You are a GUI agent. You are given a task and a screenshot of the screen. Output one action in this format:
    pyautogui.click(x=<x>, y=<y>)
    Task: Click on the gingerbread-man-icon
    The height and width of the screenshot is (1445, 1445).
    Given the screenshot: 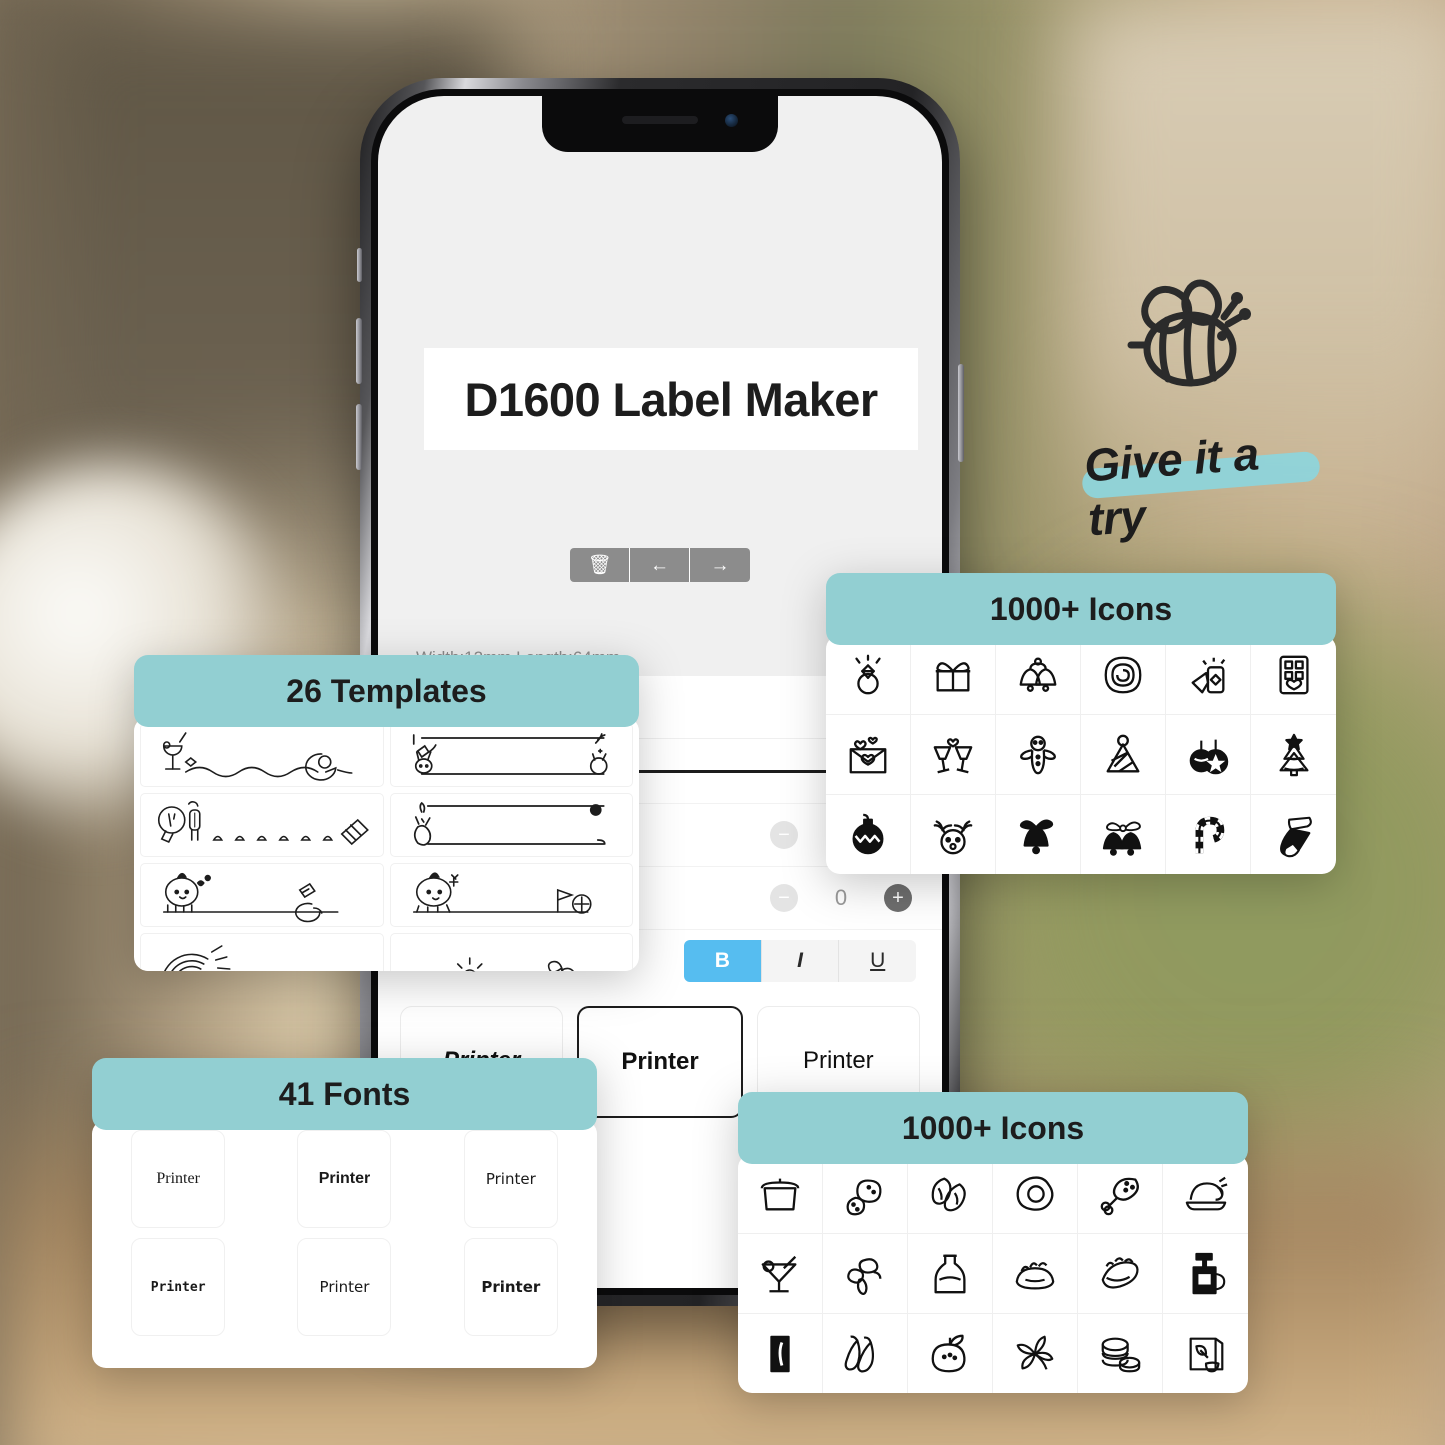 What is the action you would take?
    pyautogui.click(x=1038, y=755)
    